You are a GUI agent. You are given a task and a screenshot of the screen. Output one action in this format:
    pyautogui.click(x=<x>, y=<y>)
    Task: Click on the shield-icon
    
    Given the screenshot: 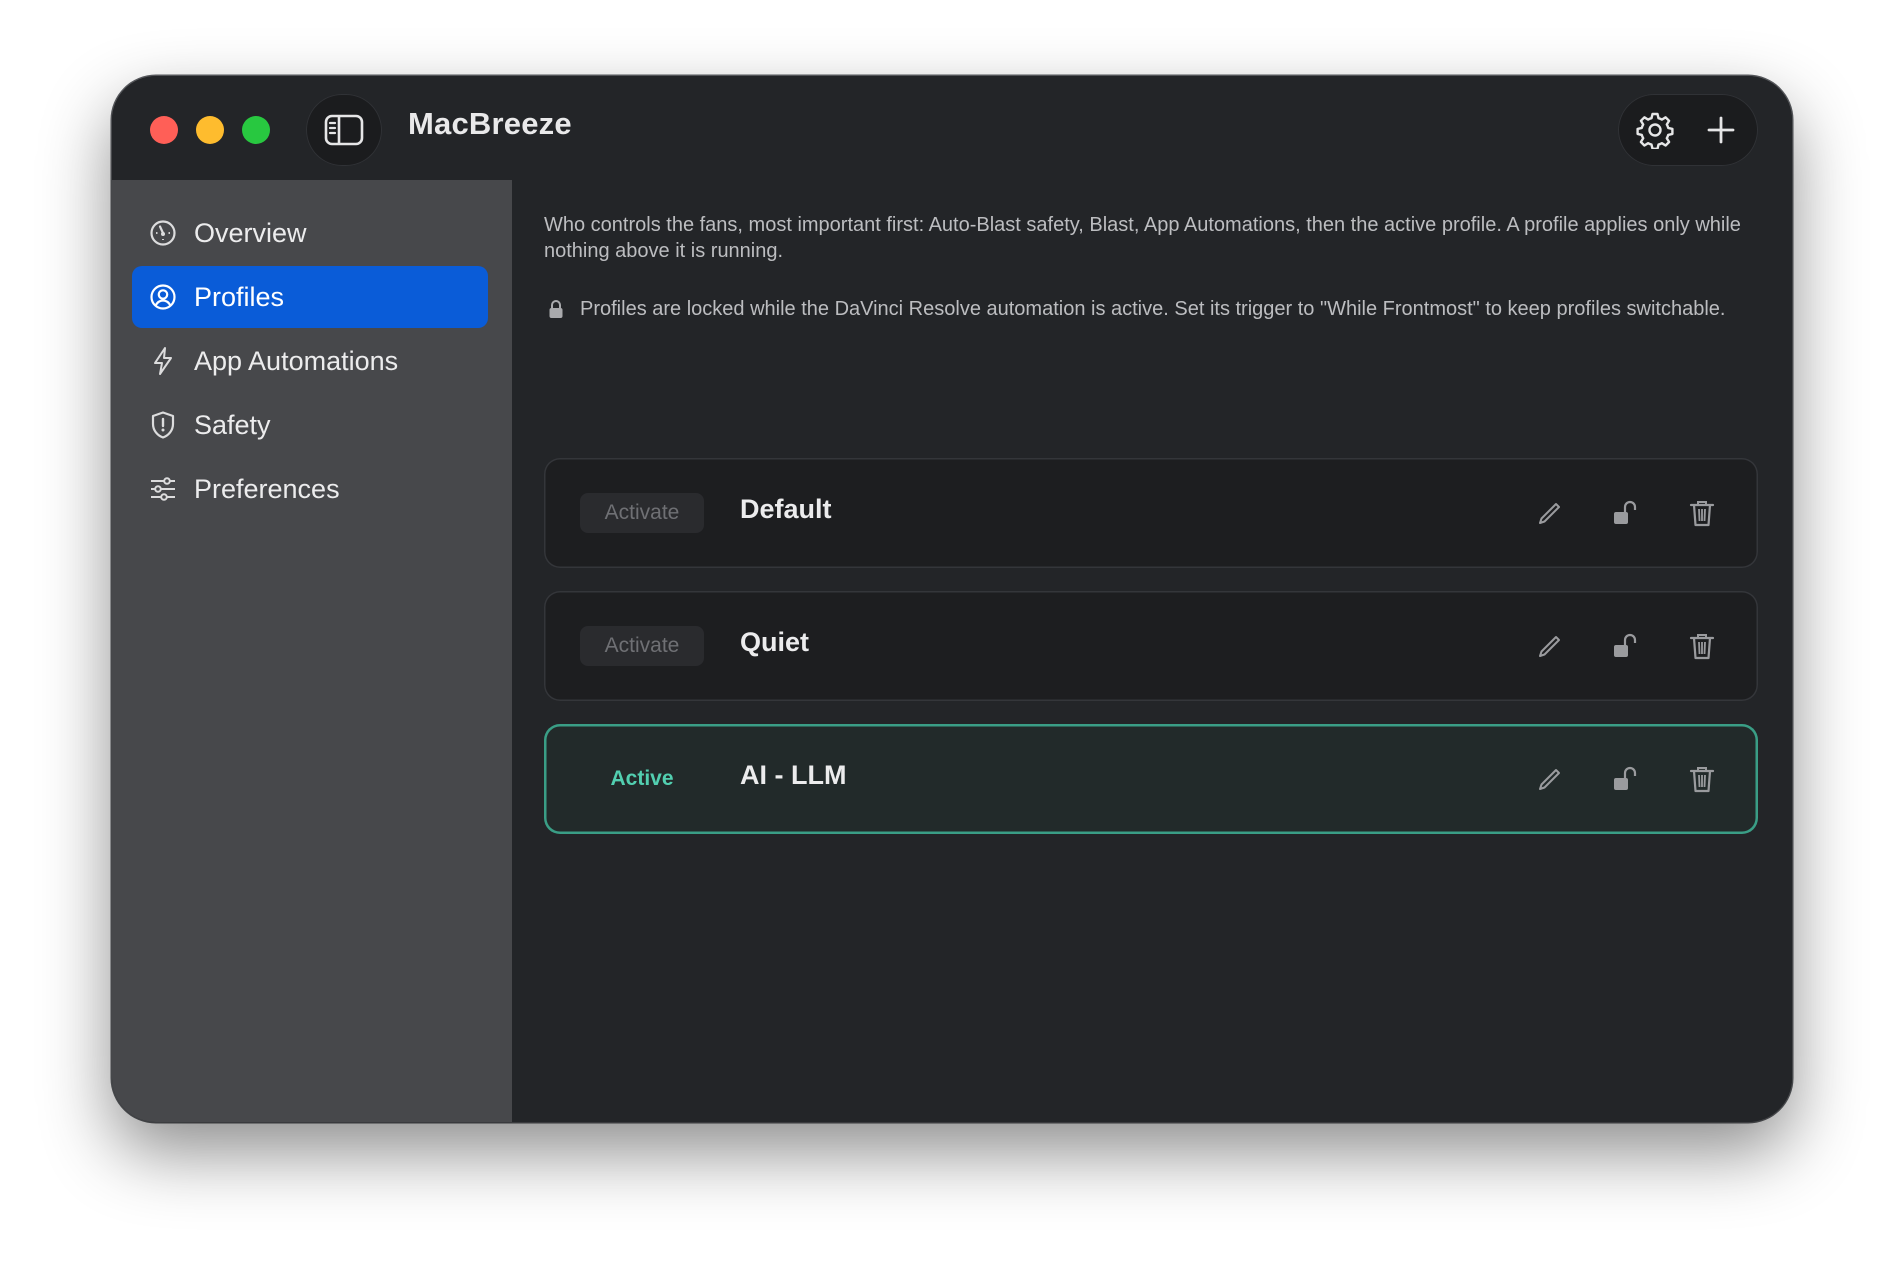 What is the action you would take?
    pyautogui.click(x=163, y=425)
    